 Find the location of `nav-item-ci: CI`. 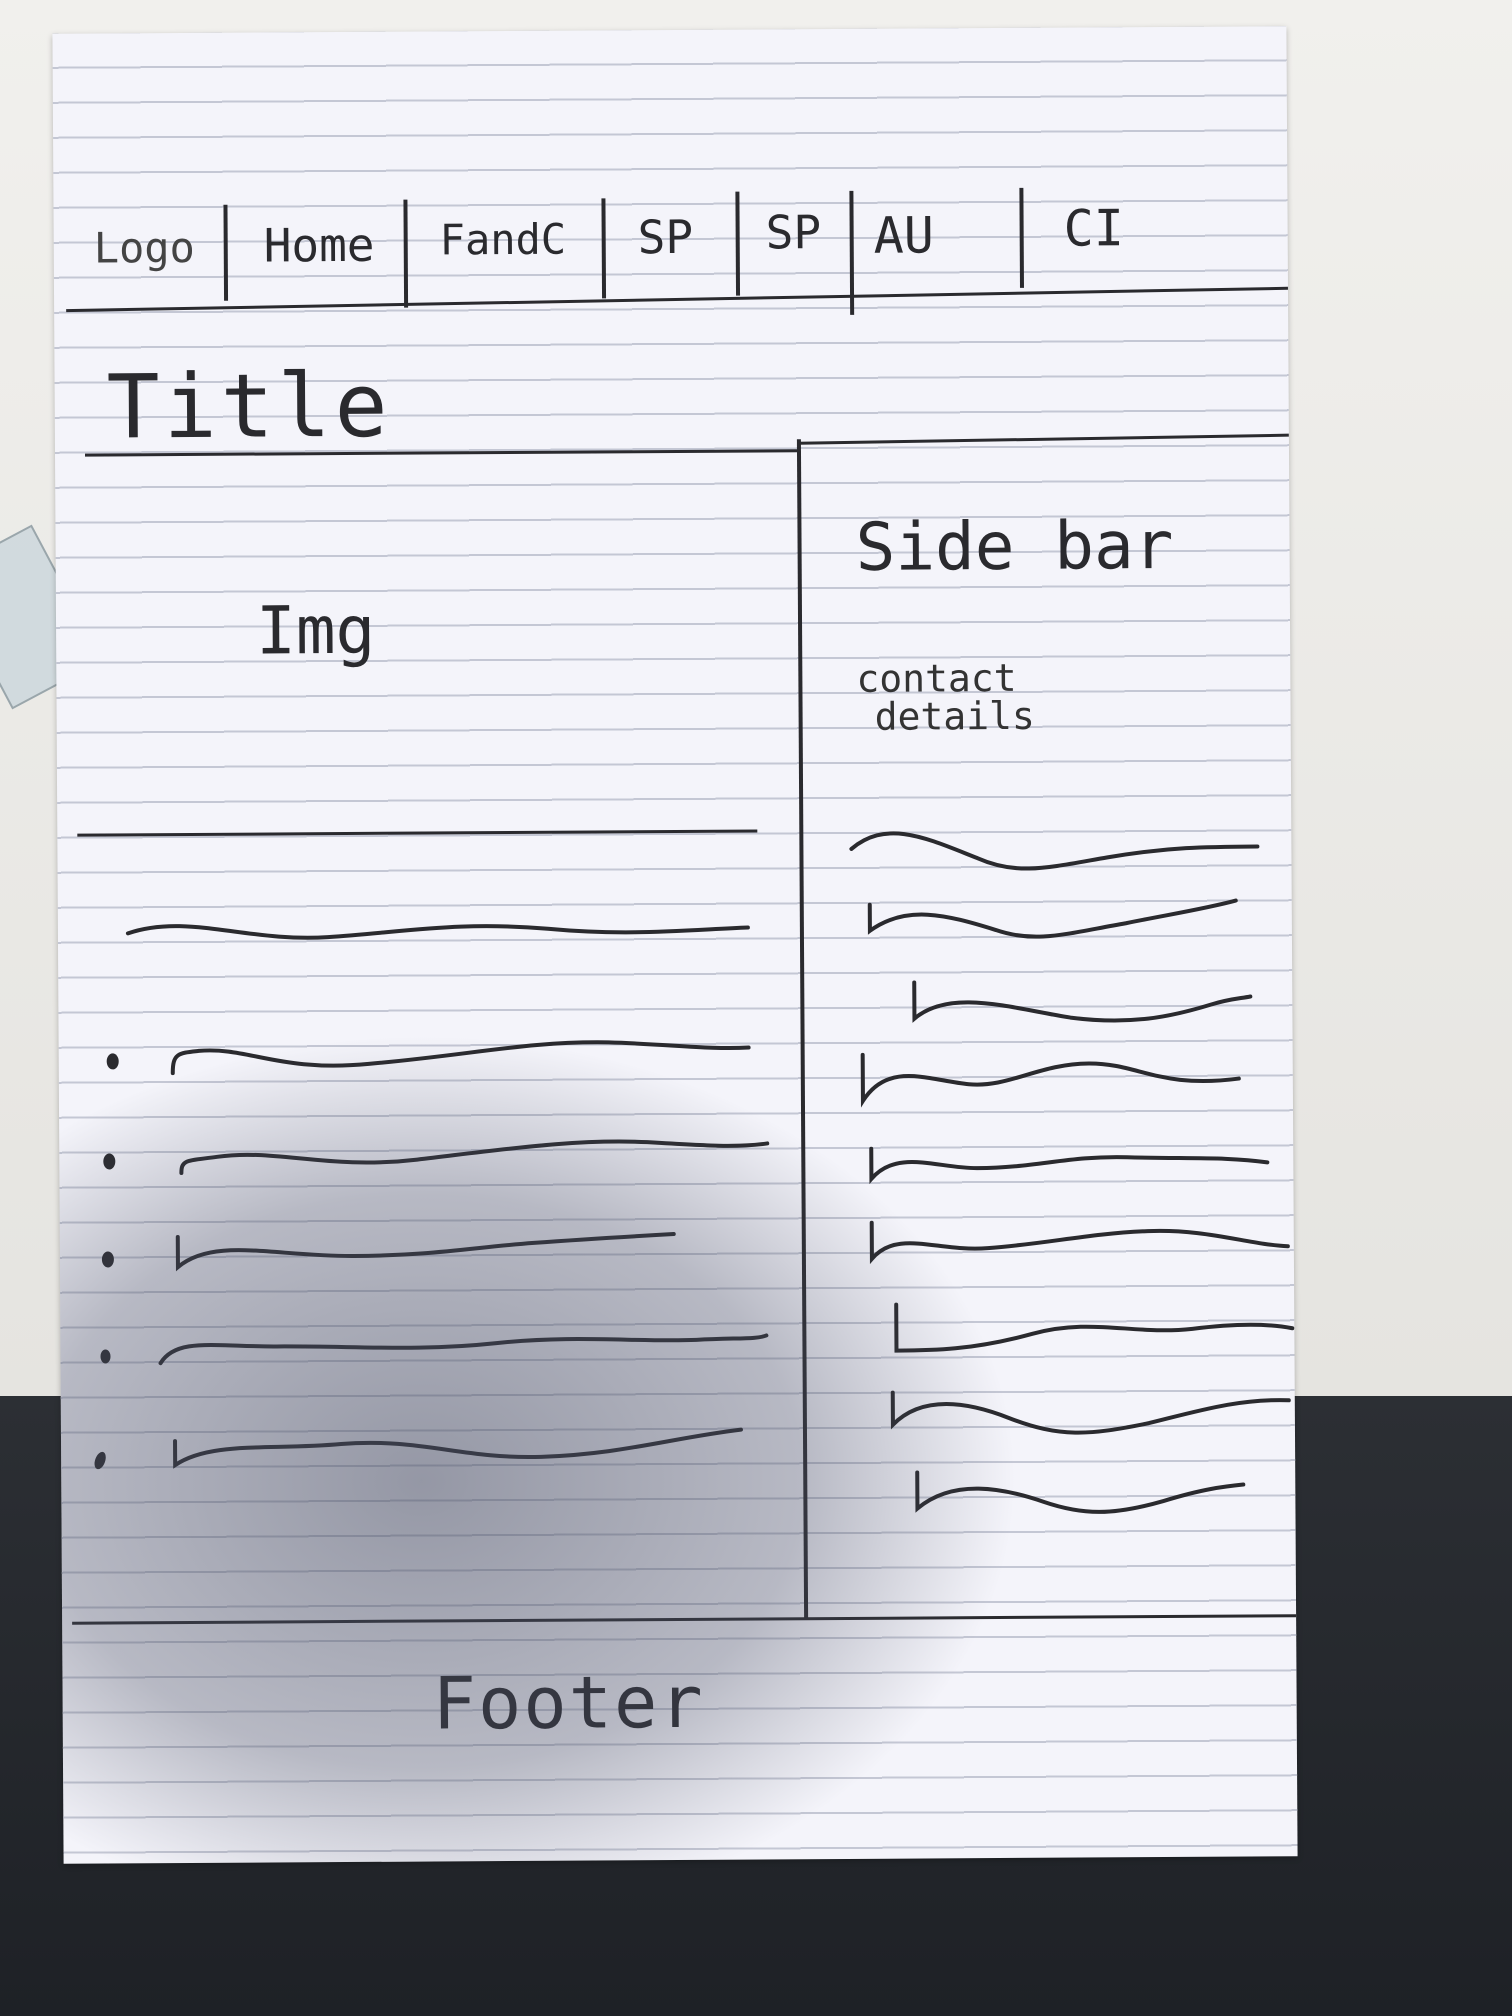

nav-item-ci: CI is located at coordinates (1093, 228).